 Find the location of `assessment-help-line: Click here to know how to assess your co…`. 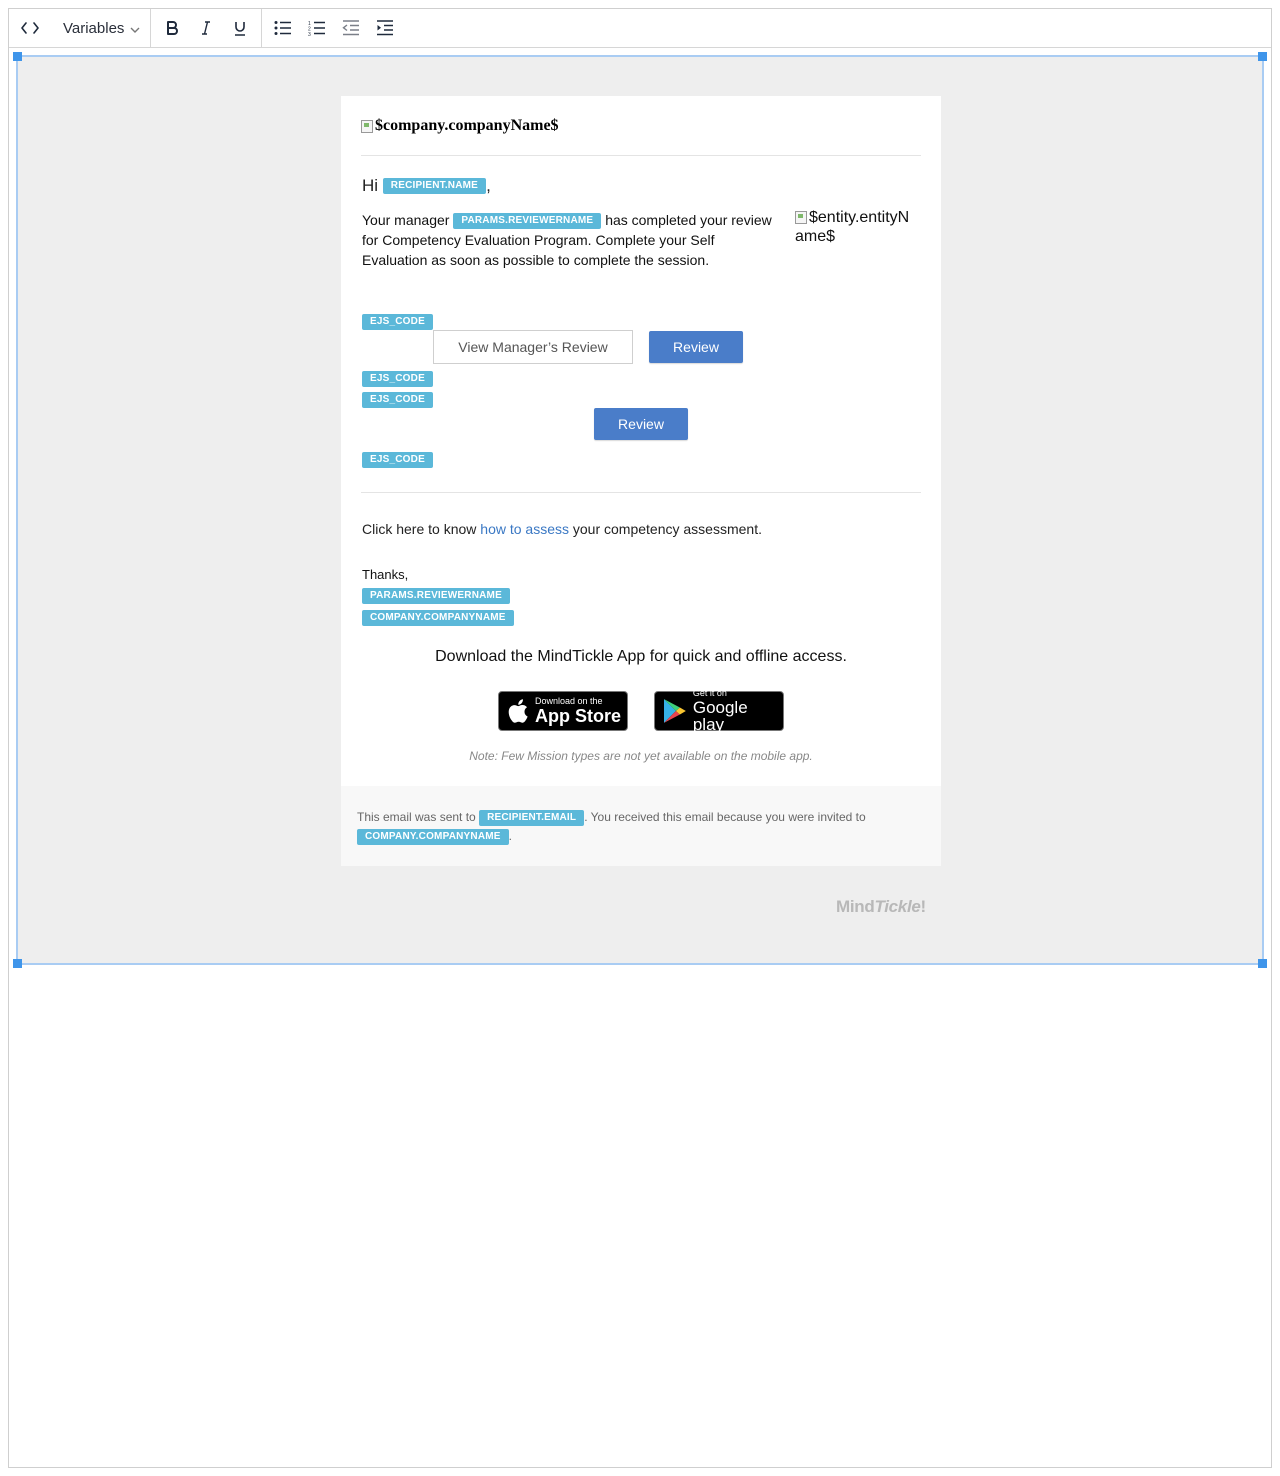

assessment-help-line: Click here to know how to assess your co… is located at coordinates (641, 529).